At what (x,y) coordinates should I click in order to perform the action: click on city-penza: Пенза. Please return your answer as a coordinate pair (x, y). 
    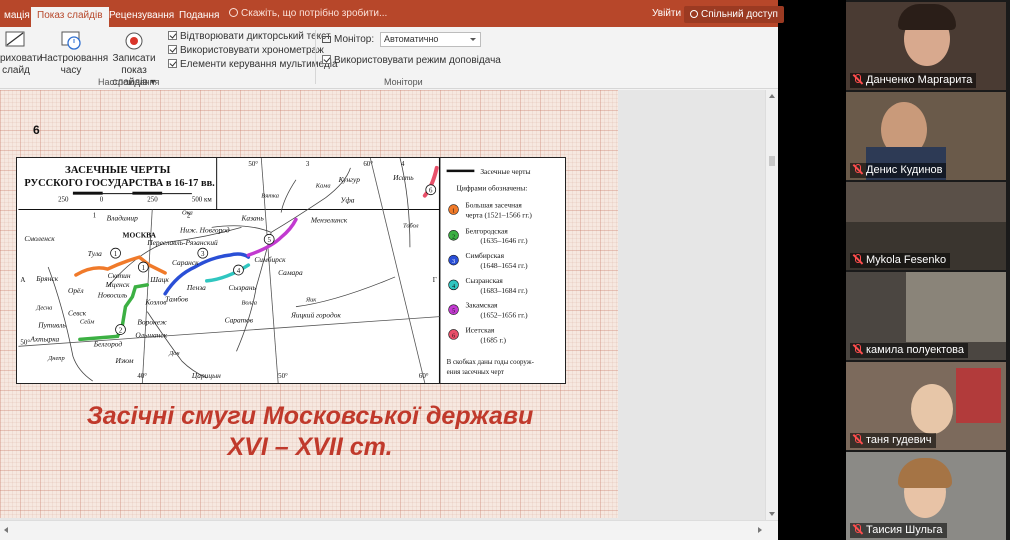
    Looking at the image, I should click on (196, 287).